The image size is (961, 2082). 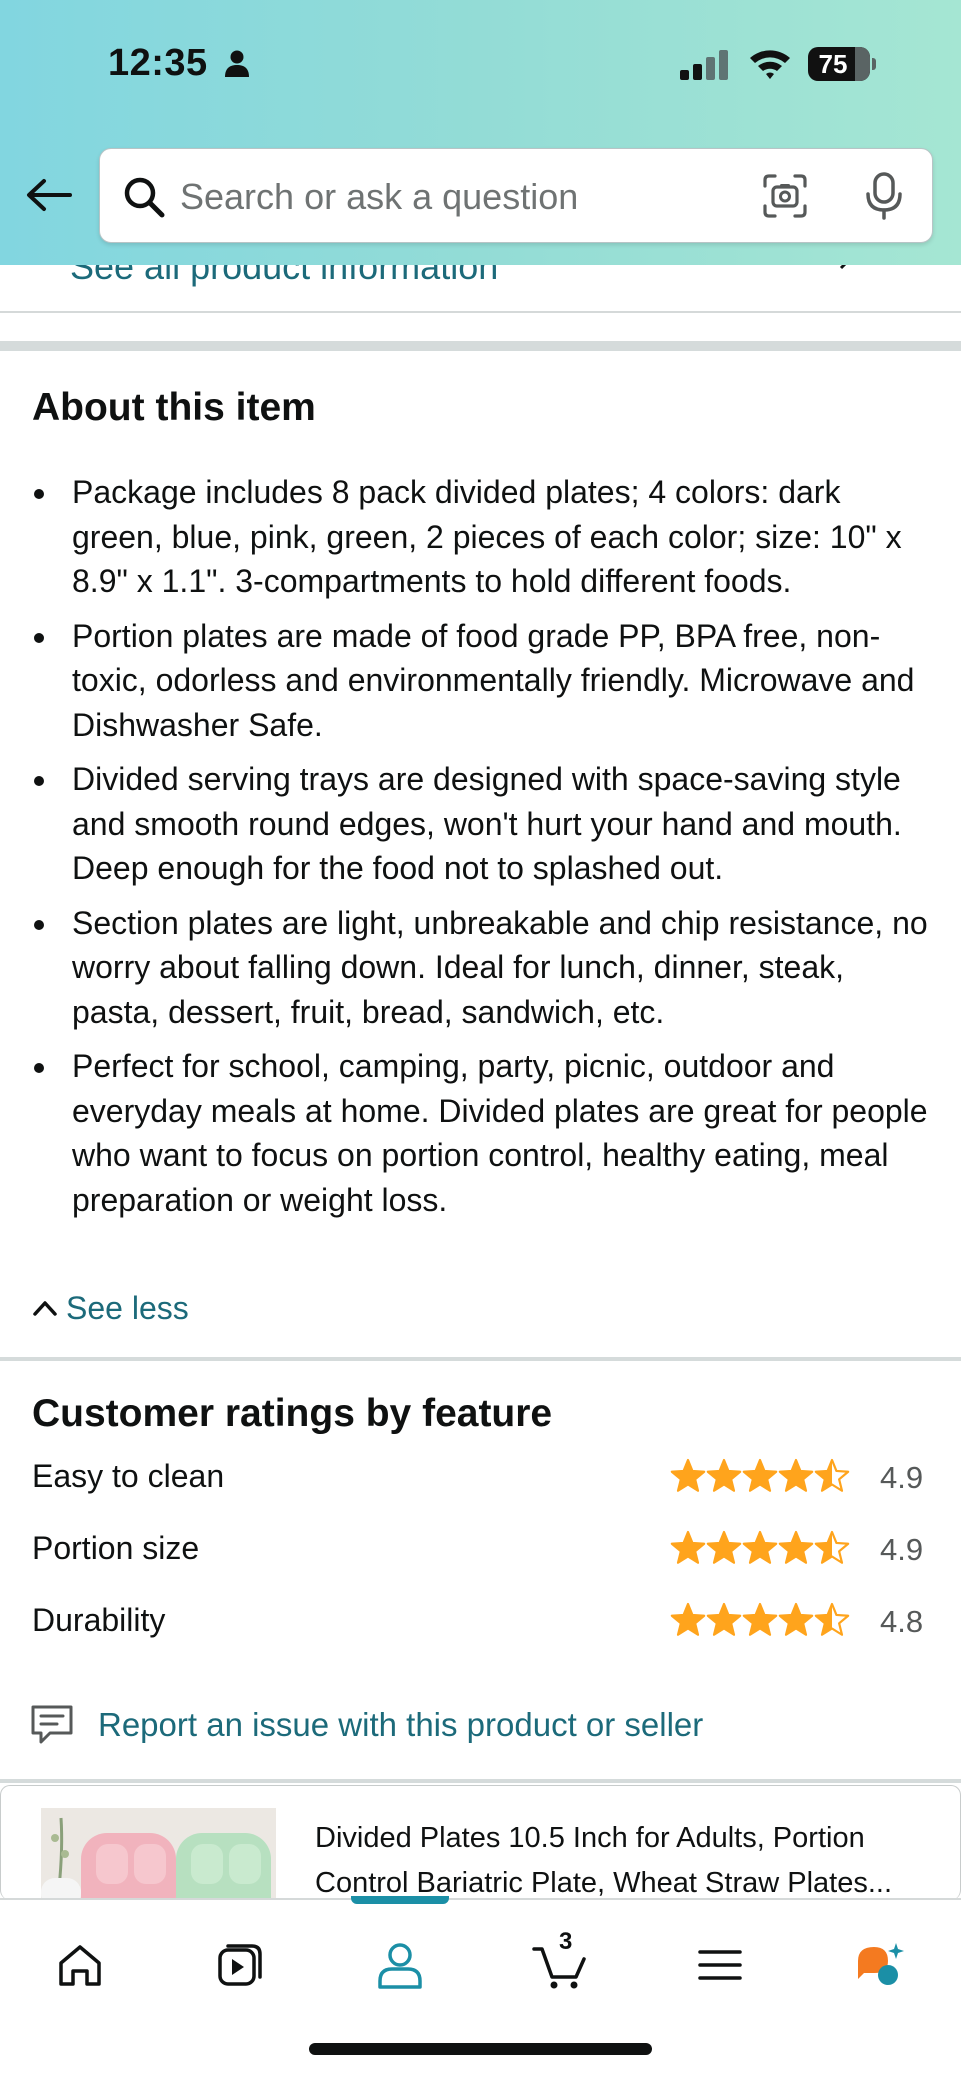 I want to click on search-input, so click(x=460, y=197).